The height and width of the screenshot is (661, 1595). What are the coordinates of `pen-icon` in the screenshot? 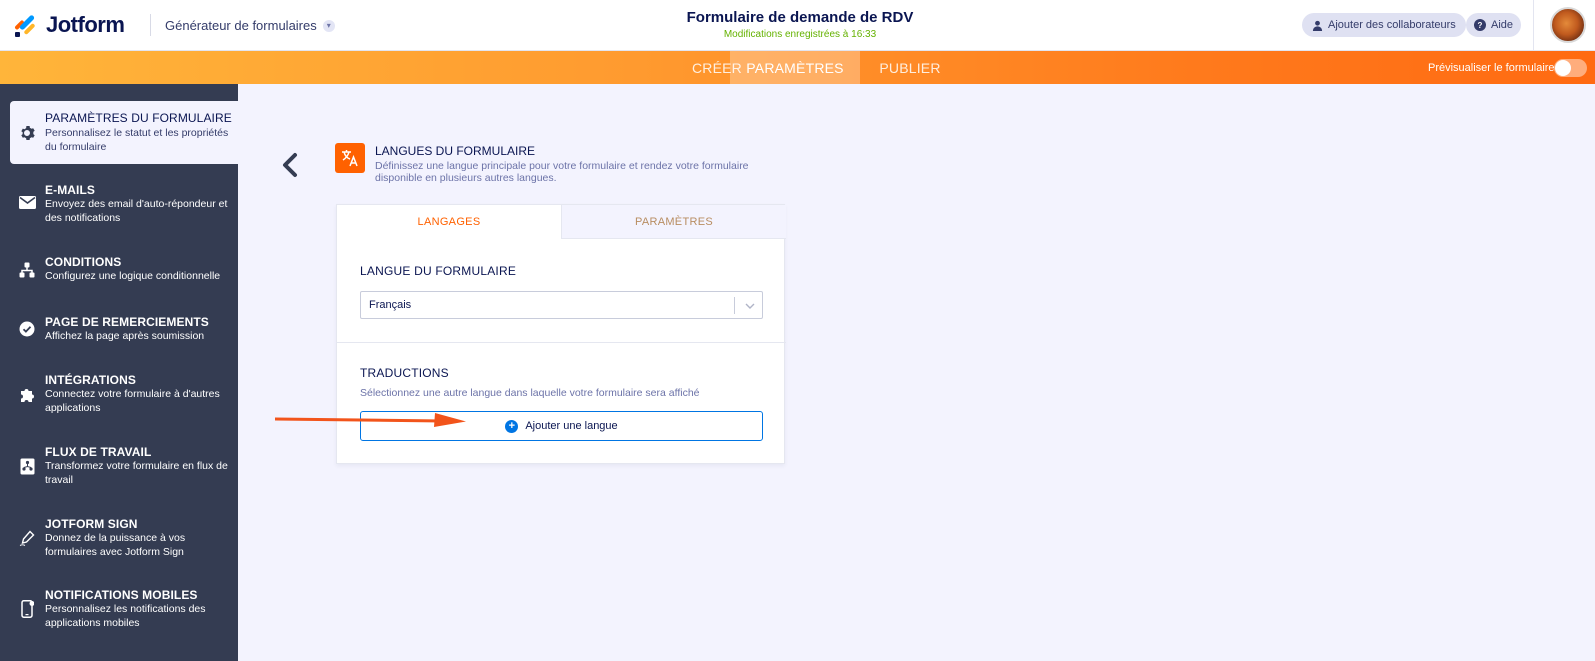 It's located at (27, 538).